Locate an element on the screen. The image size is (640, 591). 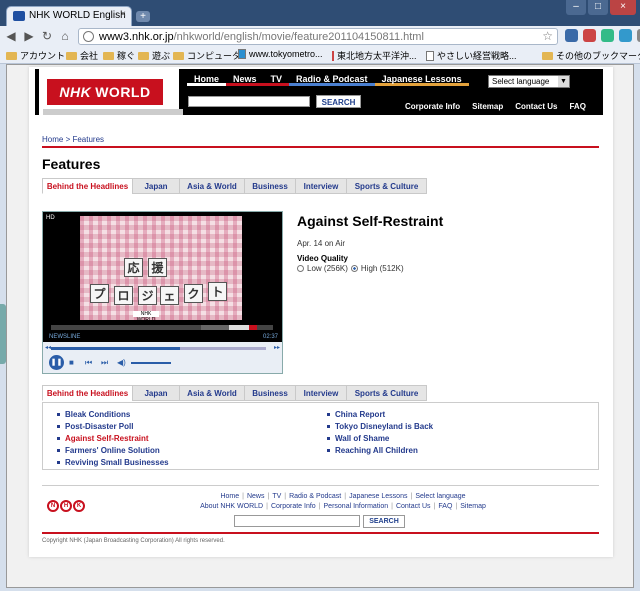
list-item: Reviving Small Businesses is located at coordinates (113, 463).